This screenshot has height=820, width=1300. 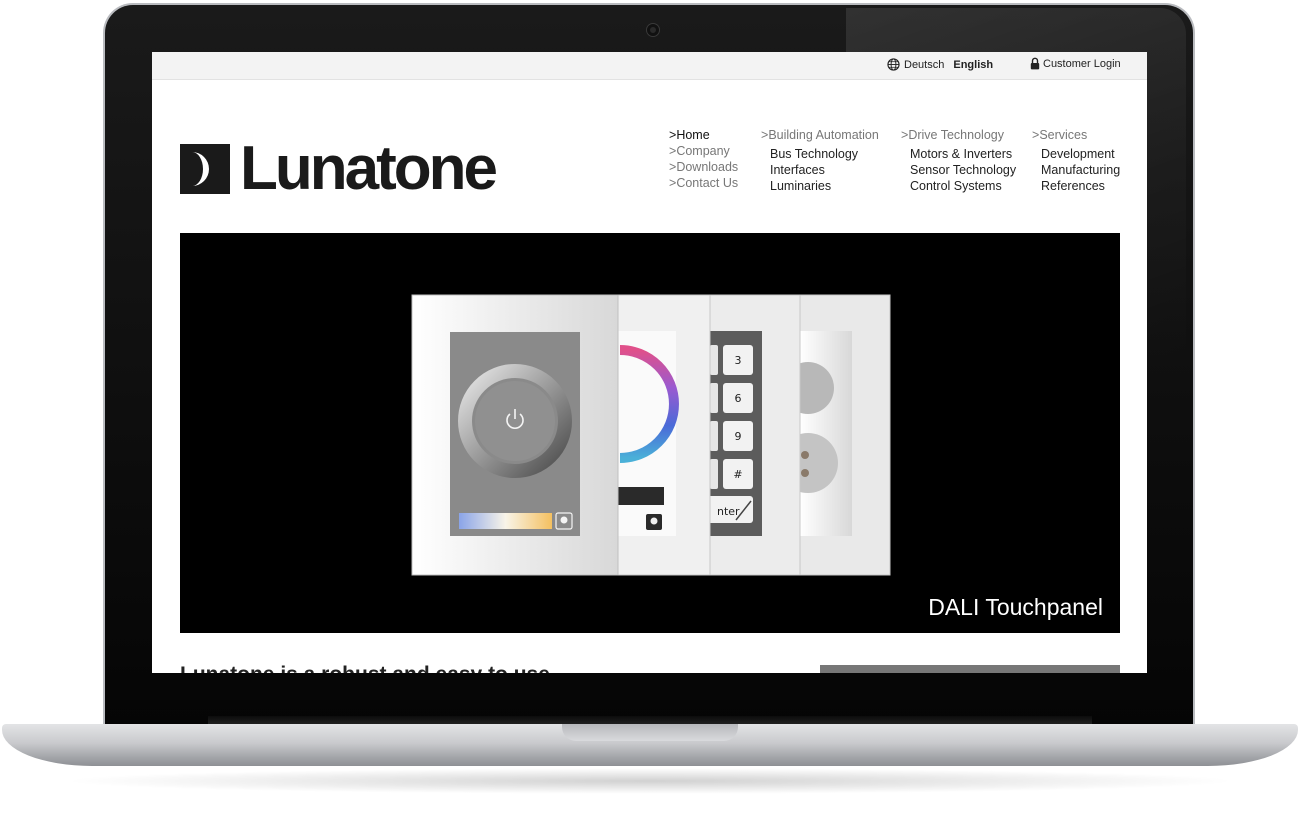 What do you see at coordinates (703, 167) in the screenshot?
I see `nav-downloads: >Downloads` at bounding box center [703, 167].